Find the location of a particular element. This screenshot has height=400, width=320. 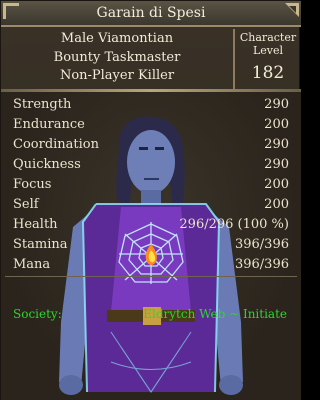

stat-row-stamina: Stamina 396/396 is located at coordinates (151, 245).